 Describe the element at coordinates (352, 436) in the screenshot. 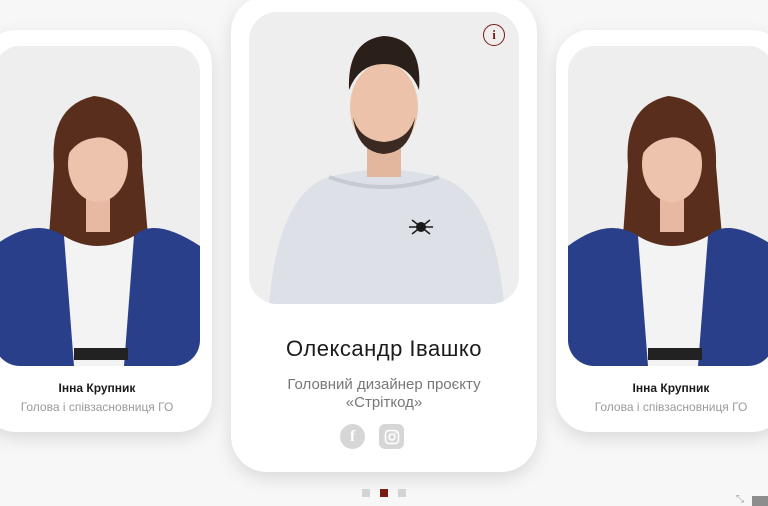

I see `facebook-icon: f` at that location.